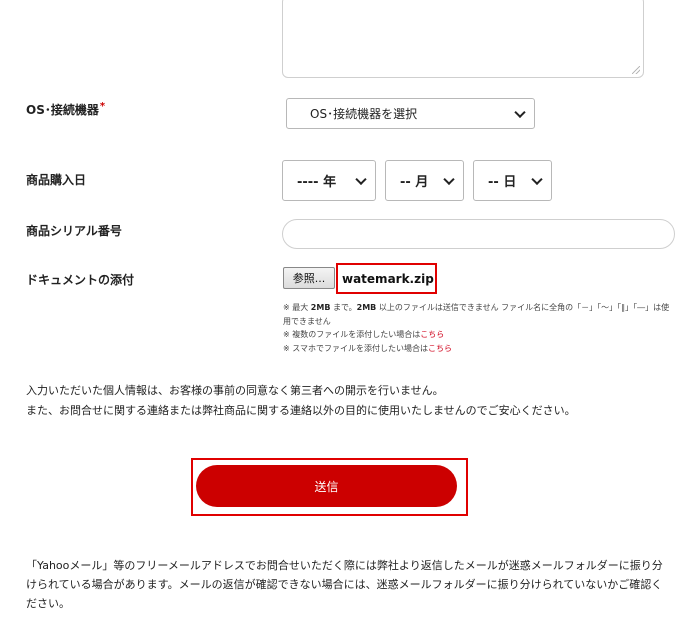  I want to click on note-smartphone: ※ スマホでファイルを添付したい場合はこちら, so click(368, 348).